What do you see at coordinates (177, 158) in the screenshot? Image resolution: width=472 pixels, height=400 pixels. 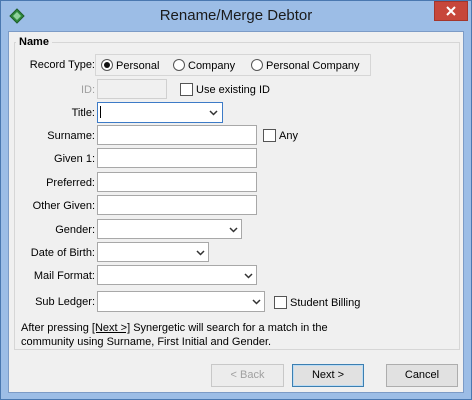 I see `given1-input` at bounding box center [177, 158].